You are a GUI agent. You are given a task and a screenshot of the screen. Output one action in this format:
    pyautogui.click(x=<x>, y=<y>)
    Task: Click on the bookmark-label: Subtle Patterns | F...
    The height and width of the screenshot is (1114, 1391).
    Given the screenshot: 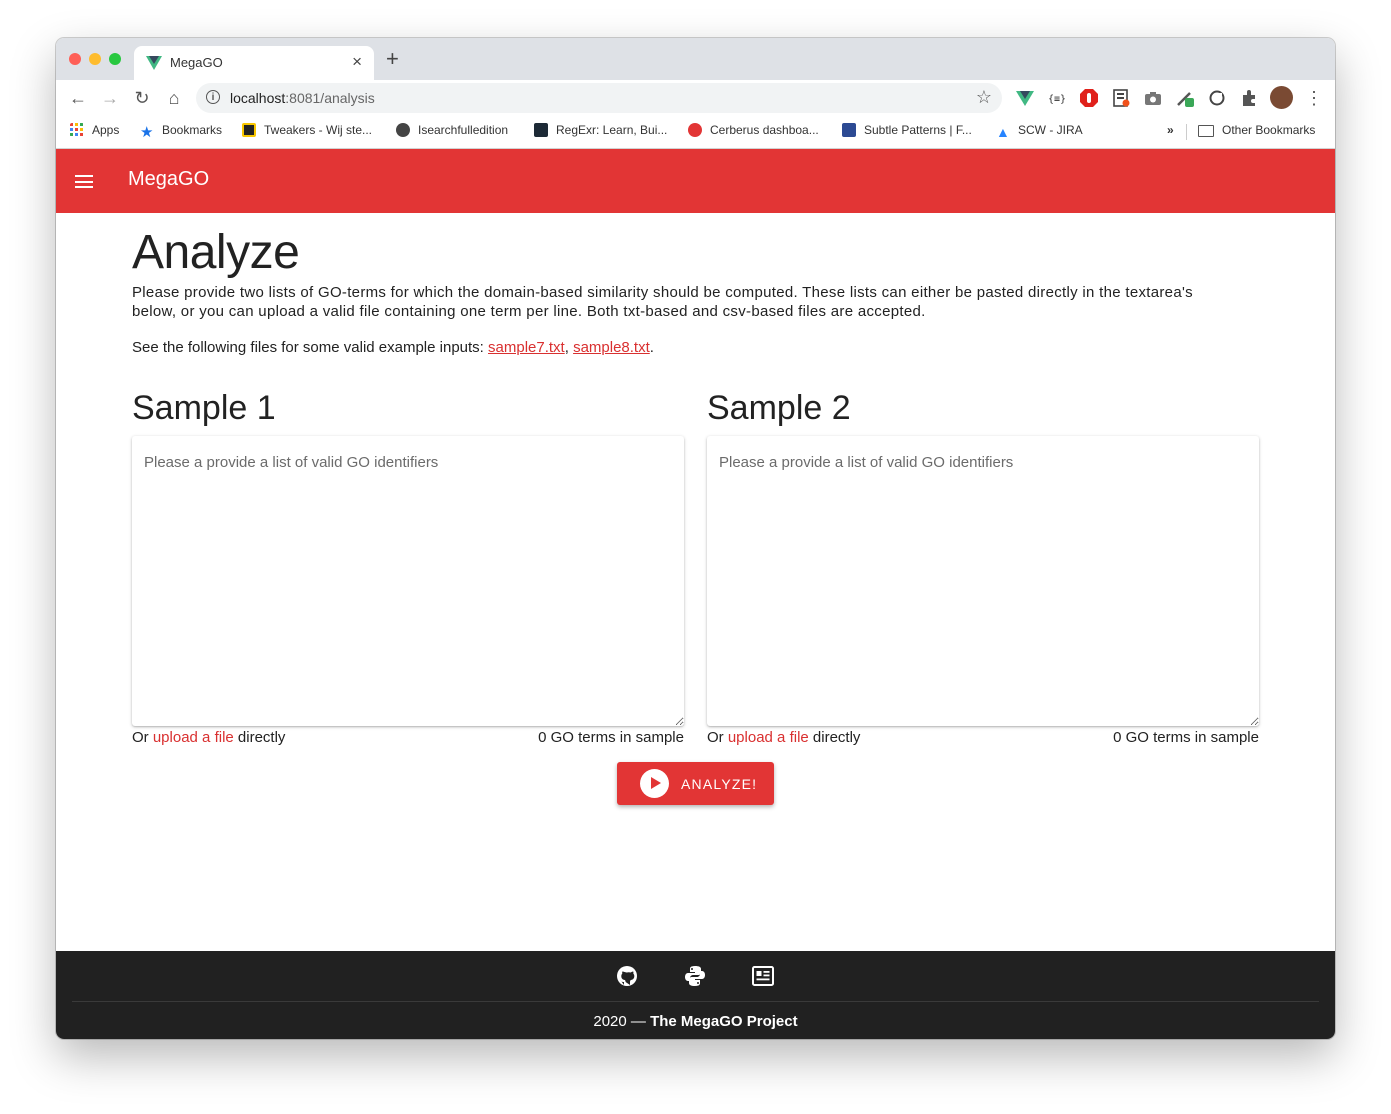 What is the action you would take?
    pyautogui.click(x=918, y=130)
    